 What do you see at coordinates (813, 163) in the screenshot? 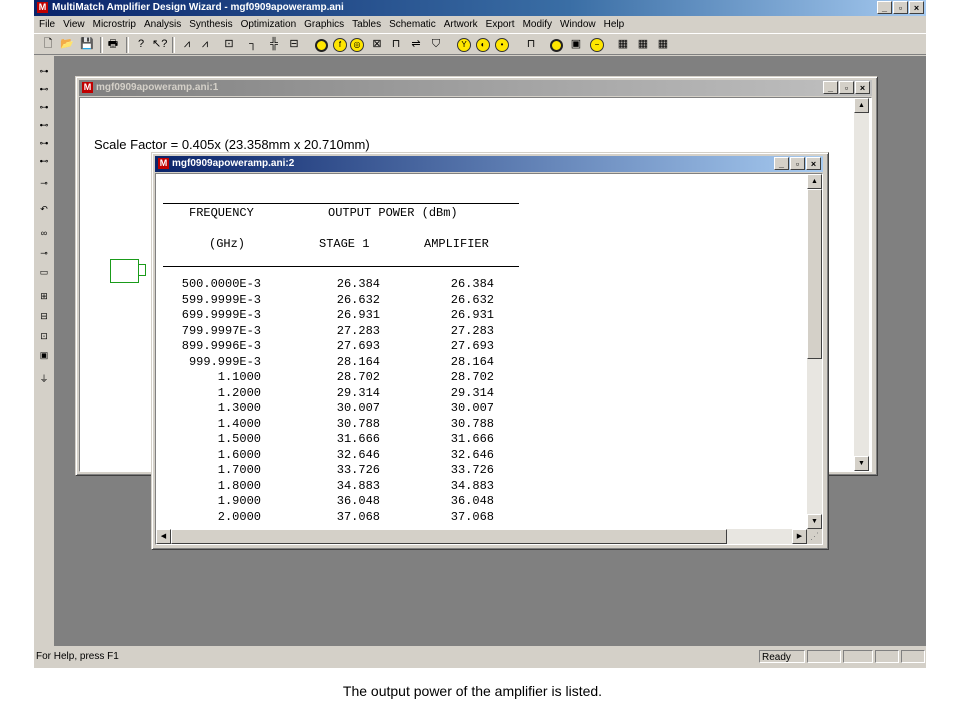
I see `table-close-button: ×` at bounding box center [813, 163].